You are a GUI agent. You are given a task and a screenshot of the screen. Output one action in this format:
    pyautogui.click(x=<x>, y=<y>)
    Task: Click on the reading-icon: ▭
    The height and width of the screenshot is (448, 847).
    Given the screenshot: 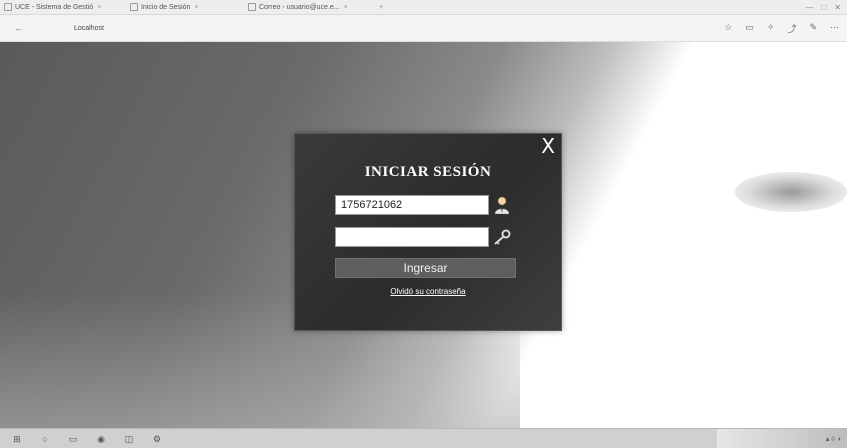 What is the action you would take?
    pyautogui.click(x=749, y=28)
    